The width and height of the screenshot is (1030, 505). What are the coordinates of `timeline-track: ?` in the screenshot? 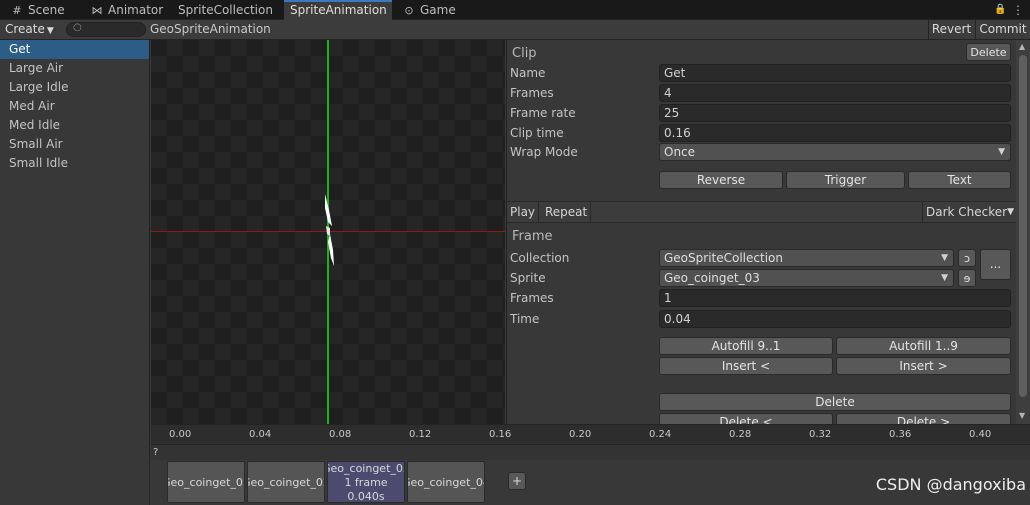 It's located at (590, 452).